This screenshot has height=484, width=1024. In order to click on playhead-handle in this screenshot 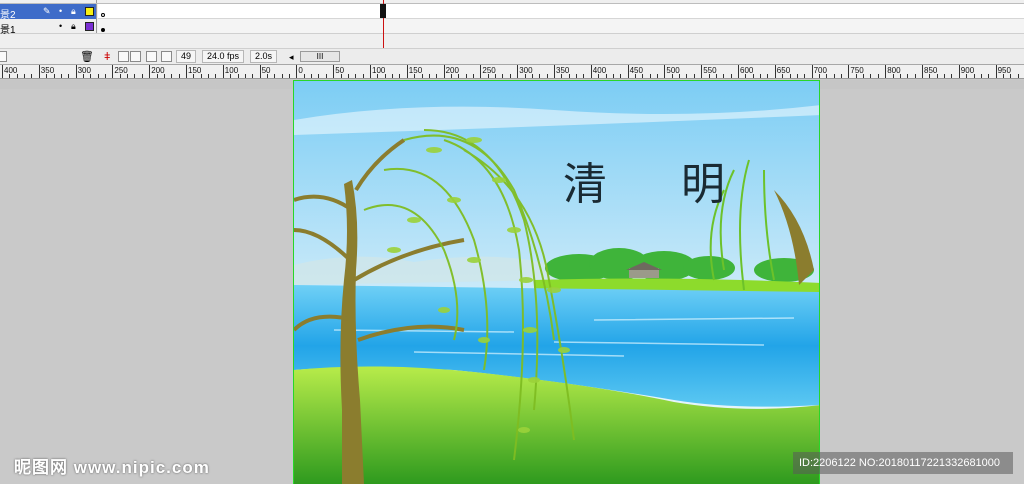, I will do `click(383, 11)`.